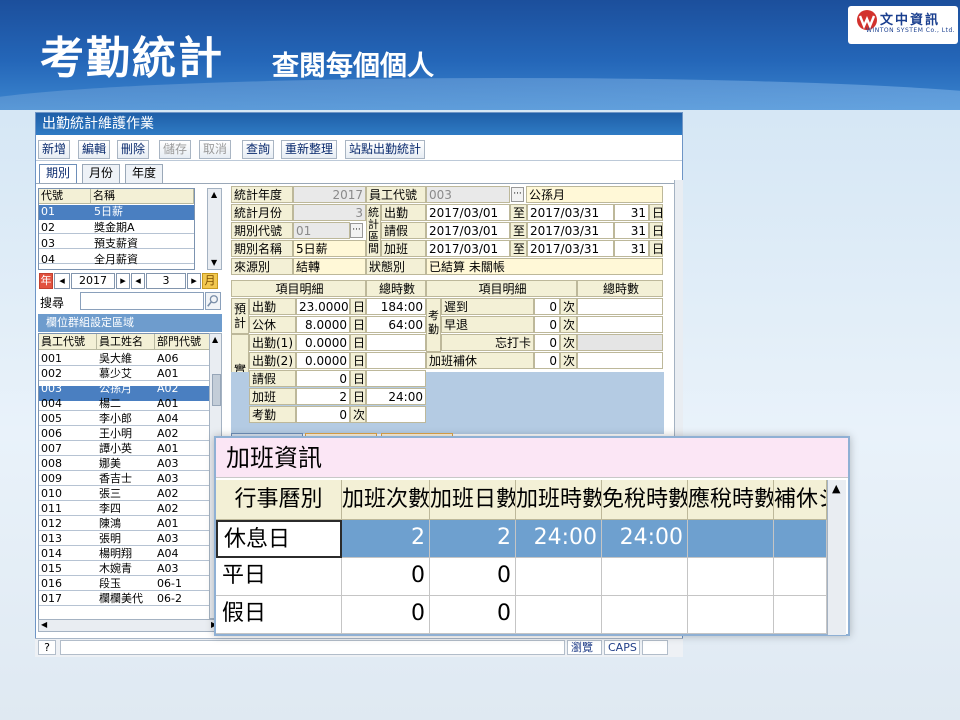 This screenshot has height=720, width=960. What do you see at coordinates (356, 230) in the screenshot?
I see `period-lookup-icon: ···` at bounding box center [356, 230].